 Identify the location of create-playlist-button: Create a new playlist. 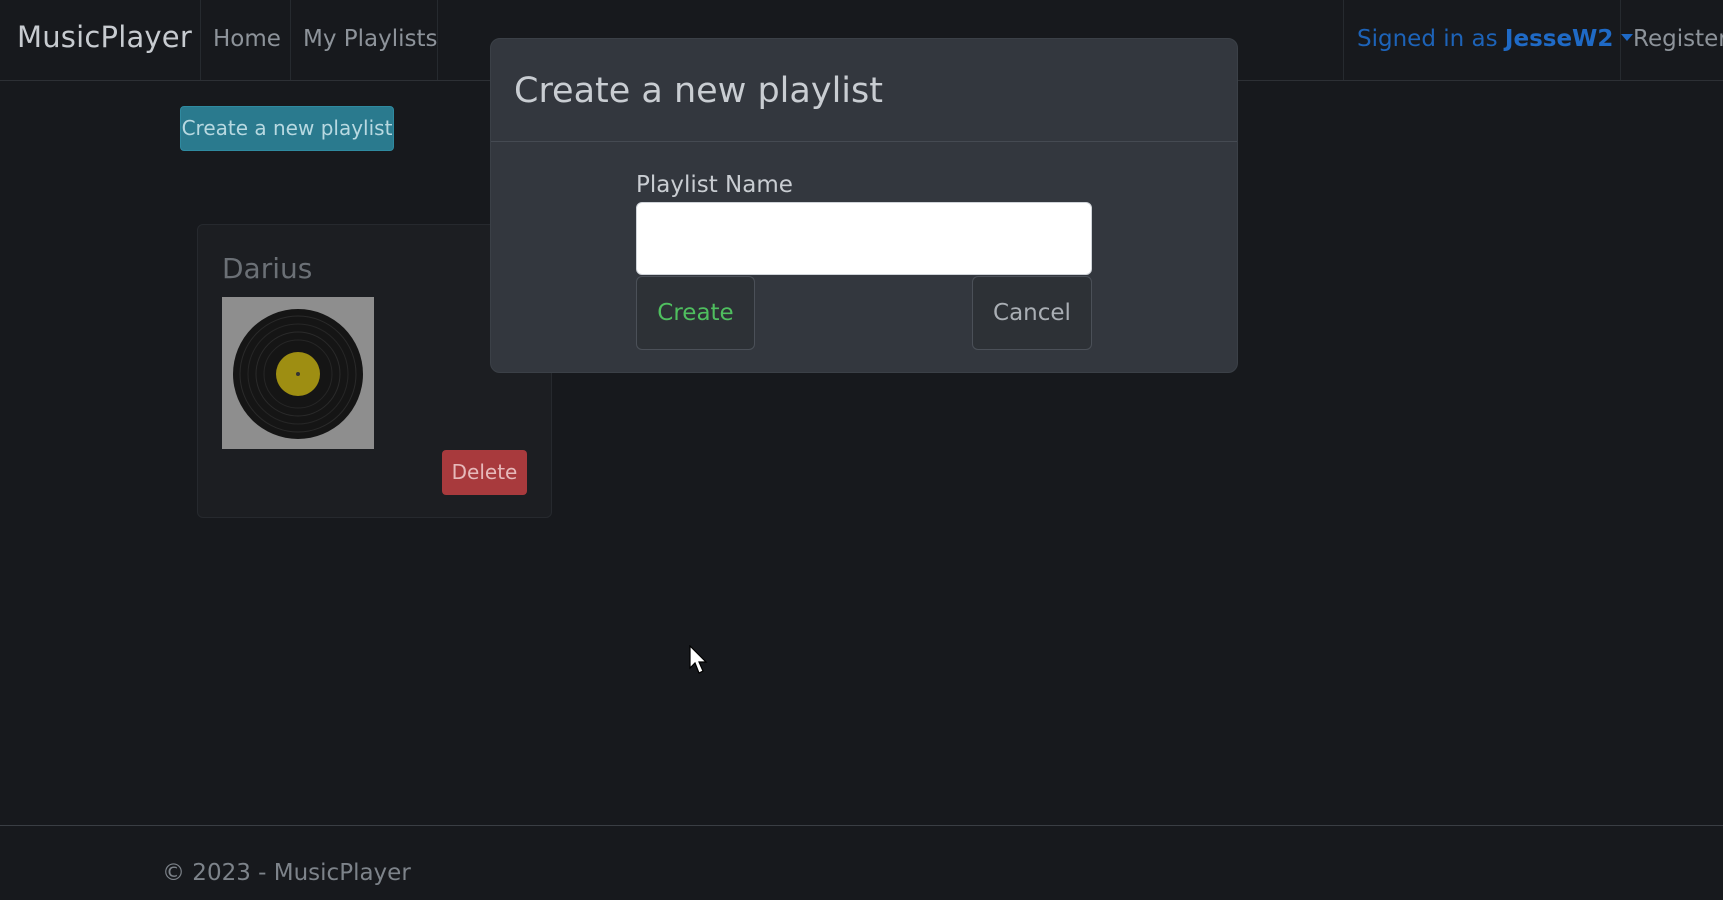
(287, 128).